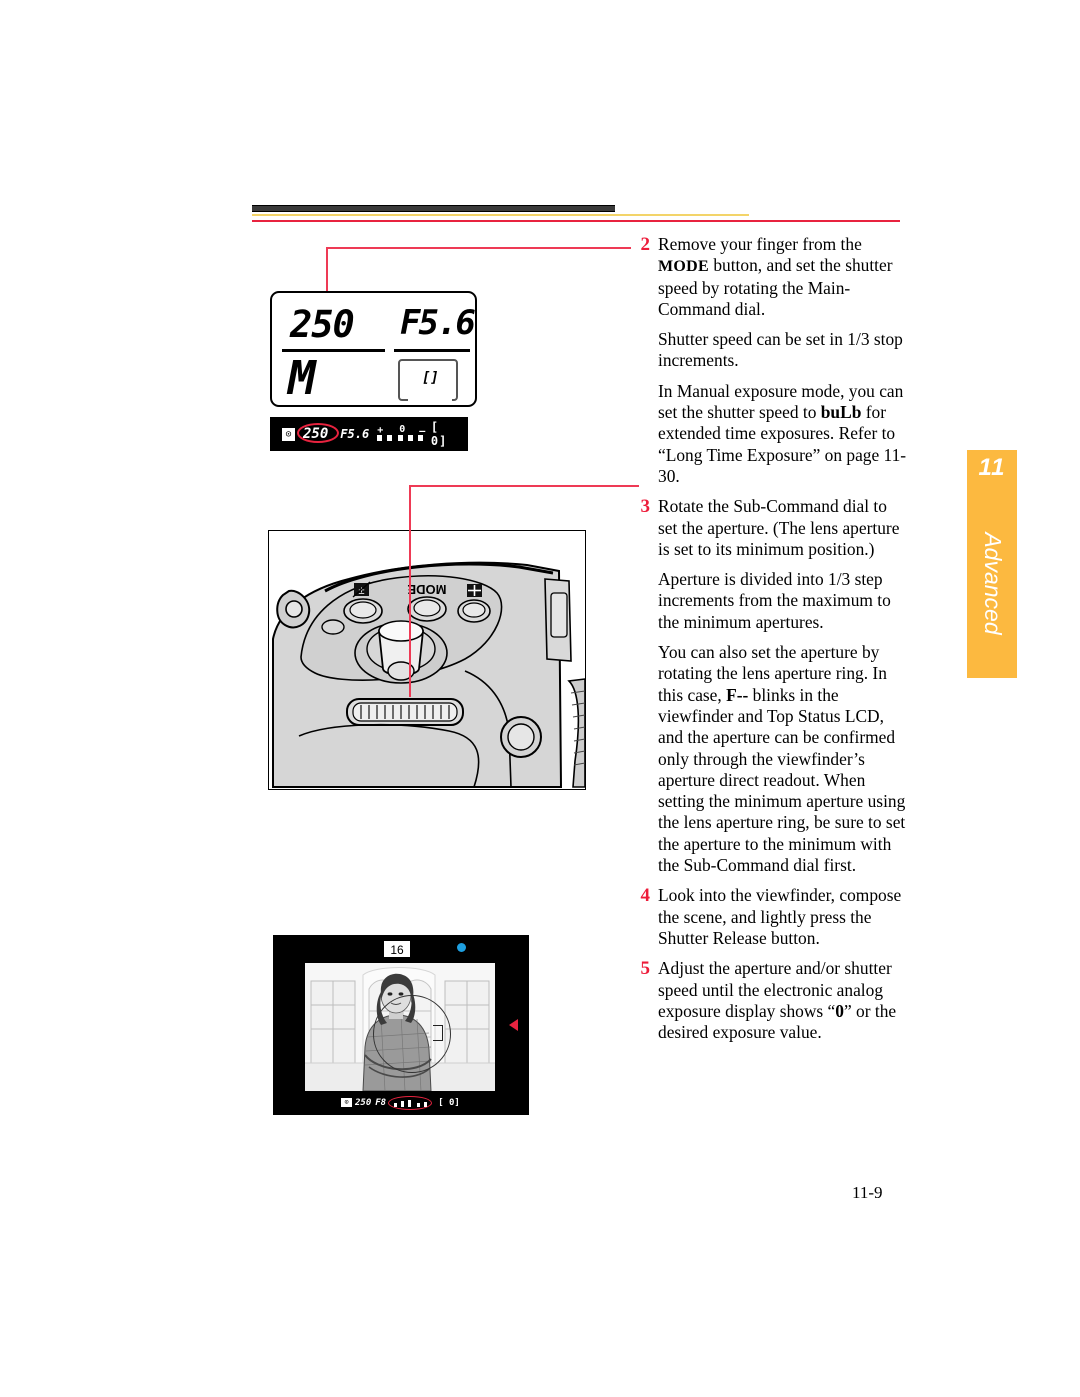 Image resolution: width=1080 pixels, height=1397 pixels. What do you see at coordinates (410, 591) in the screenshot?
I see `callout-leader-vertical-step3` at bounding box center [410, 591].